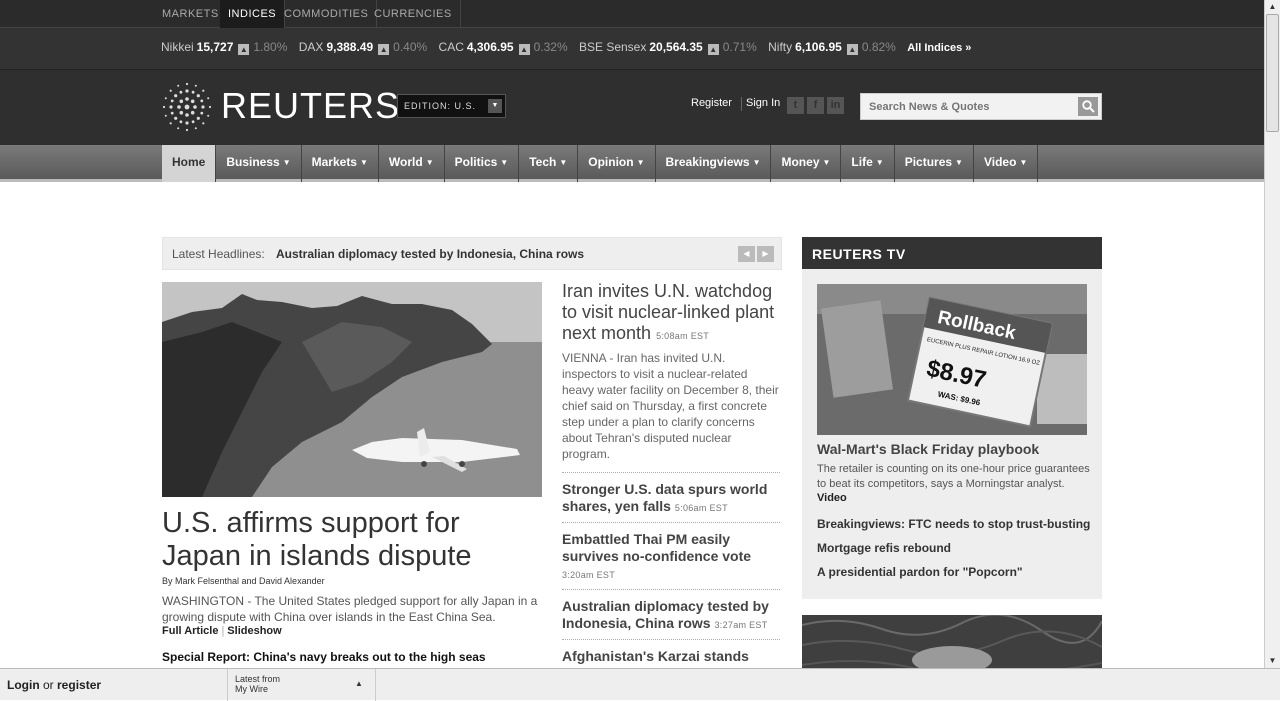 Image resolution: width=1280 pixels, height=701 pixels. What do you see at coordinates (939, 48) in the screenshot?
I see `all-indices-link: All Indices »` at bounding box center [939, 48].